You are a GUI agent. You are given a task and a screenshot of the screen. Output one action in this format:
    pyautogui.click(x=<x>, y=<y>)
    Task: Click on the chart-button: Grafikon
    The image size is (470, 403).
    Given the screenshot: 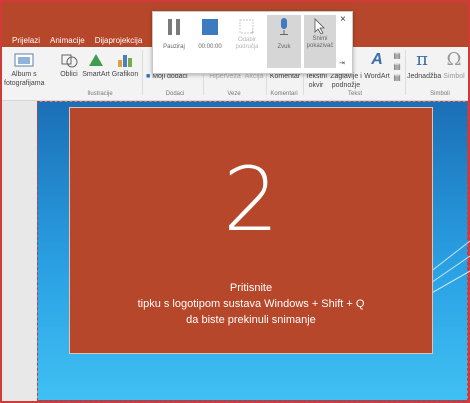 What is the action you would take?
    pyautogui.click(x=125, y=65)
    